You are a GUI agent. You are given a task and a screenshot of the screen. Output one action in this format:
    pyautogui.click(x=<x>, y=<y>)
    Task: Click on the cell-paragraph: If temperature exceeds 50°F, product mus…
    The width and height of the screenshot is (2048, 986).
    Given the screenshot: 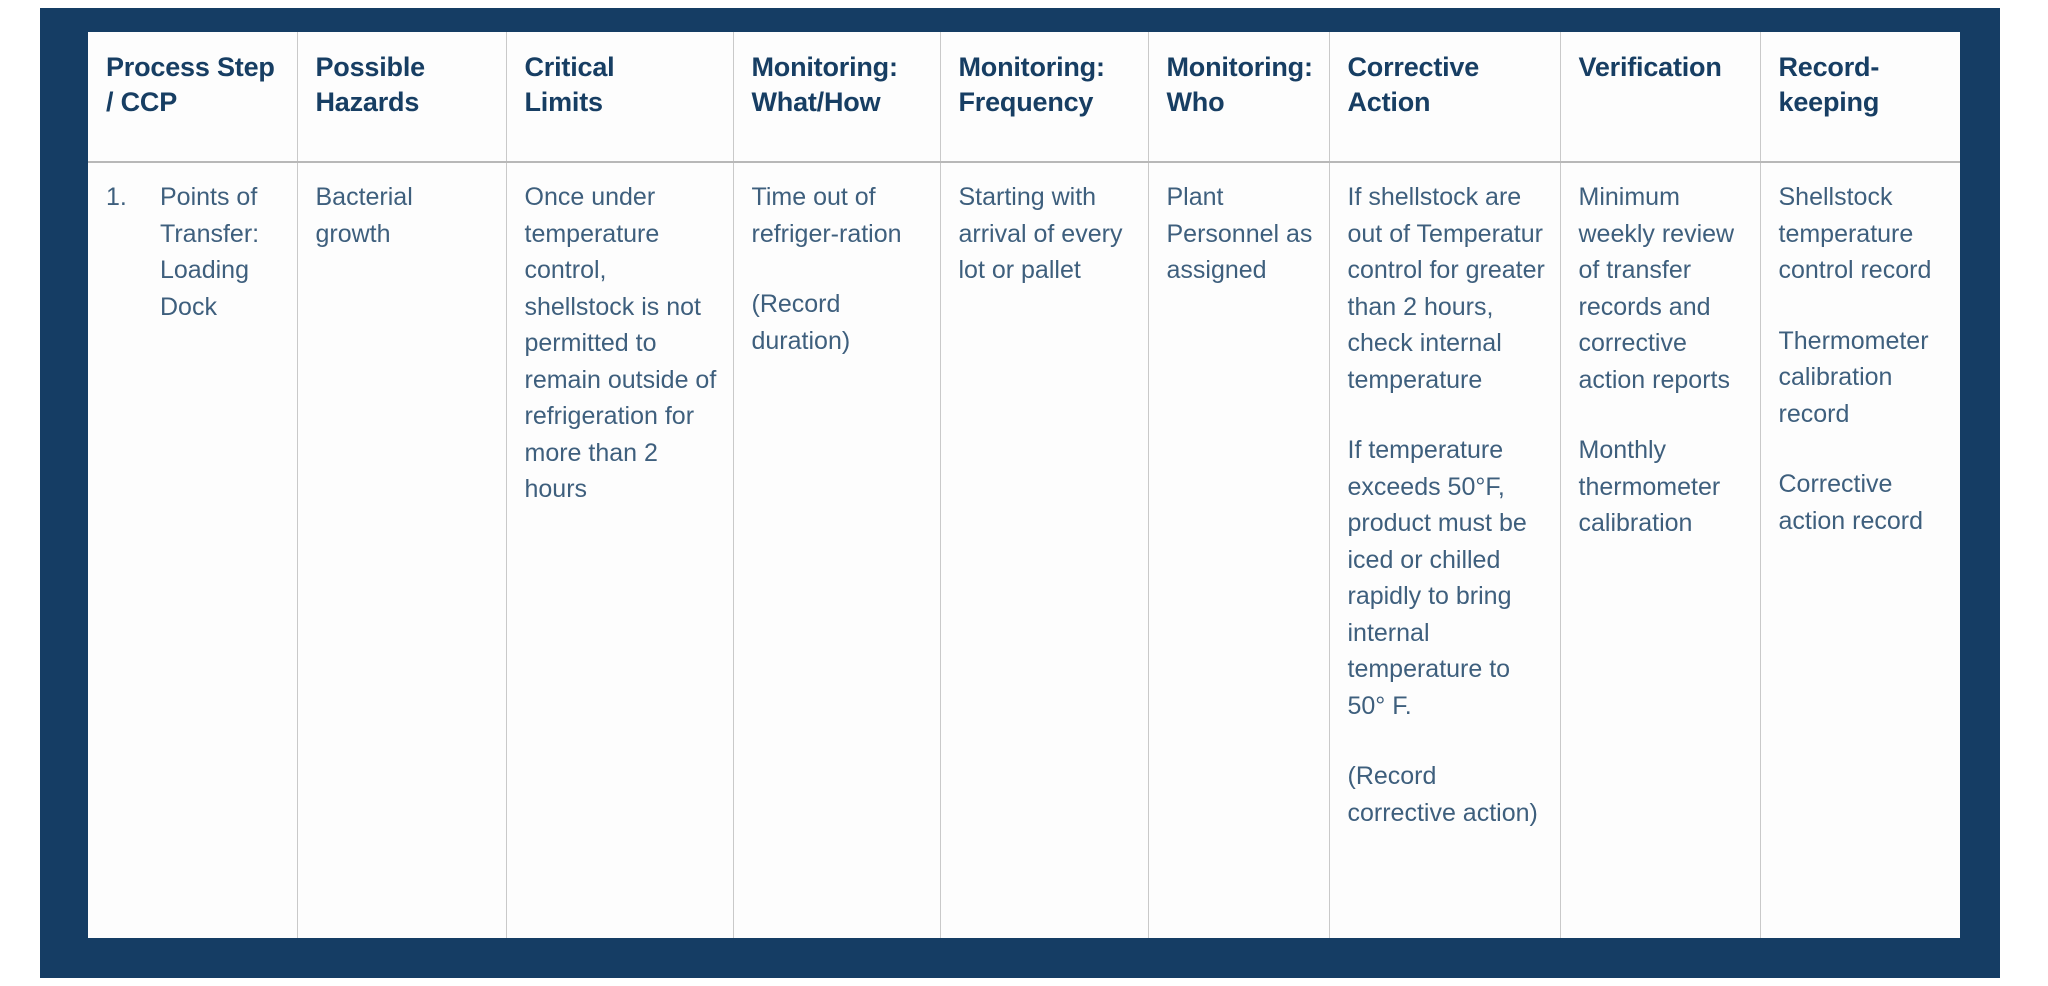 What is the action you would take?
    pyautogui.click(x=1437, y=578)
    